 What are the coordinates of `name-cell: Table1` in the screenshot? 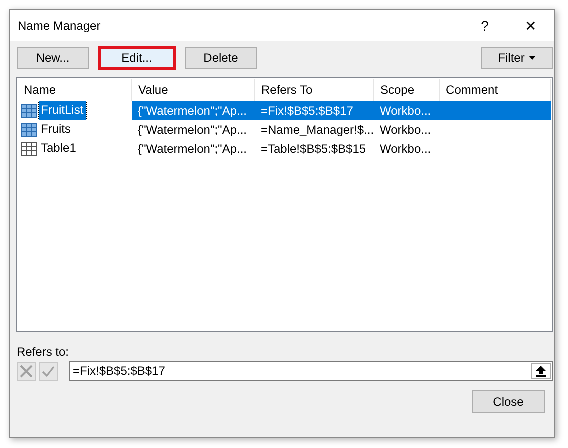 It's located at (58, 148).